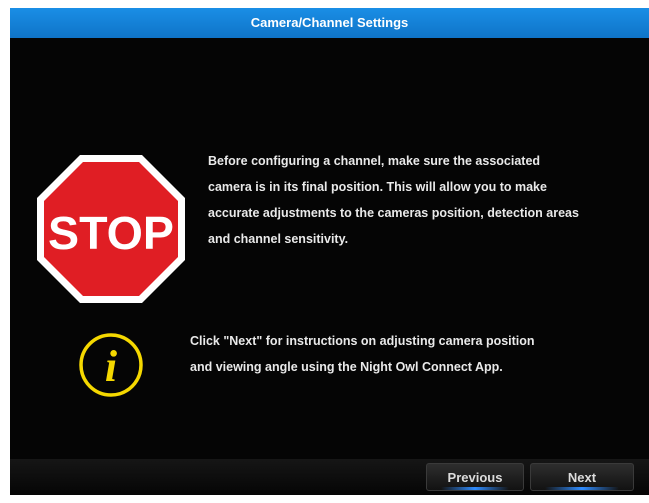  Describe the element at coordinates (329, 23) in the screenshot. I see `dialog-title: Camera/Channel Settings` at that location.